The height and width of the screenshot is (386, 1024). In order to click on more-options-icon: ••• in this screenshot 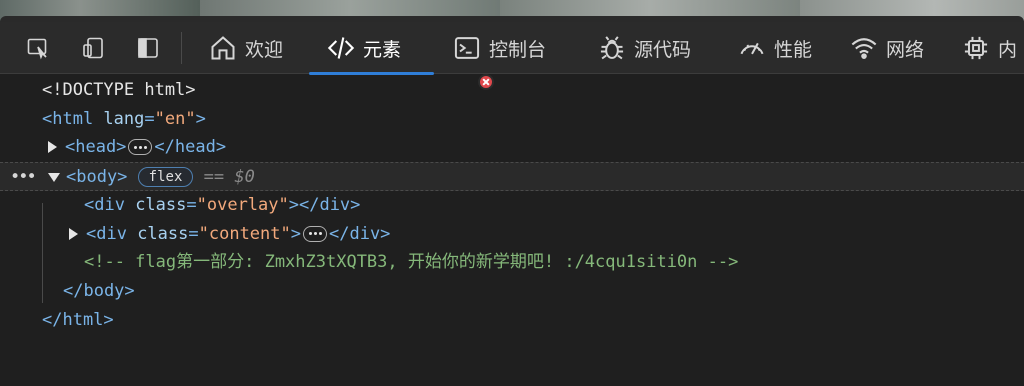, I will do `click(23, 177)`.